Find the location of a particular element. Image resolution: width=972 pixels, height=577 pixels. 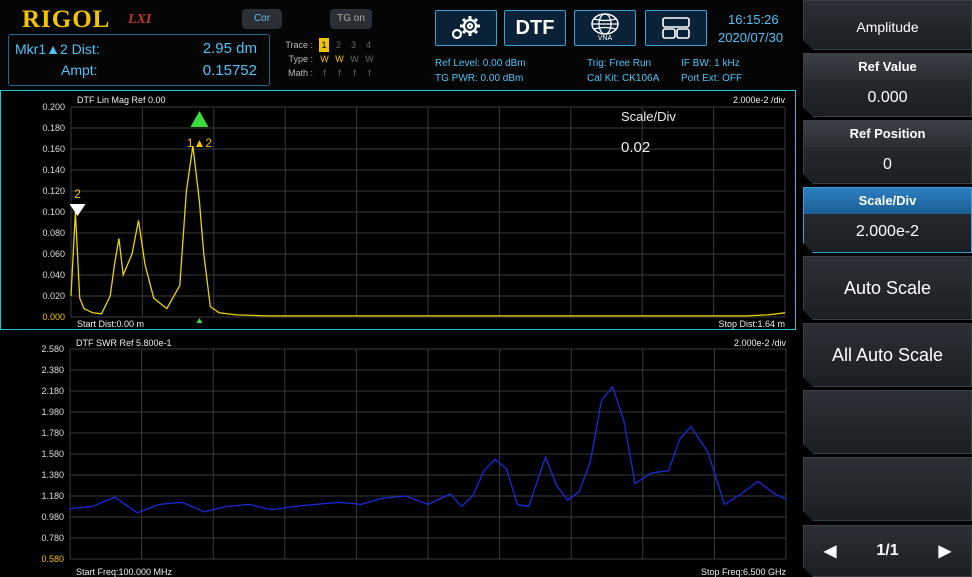

marker-label: 1▲2 is located at coordinates (200, 143).